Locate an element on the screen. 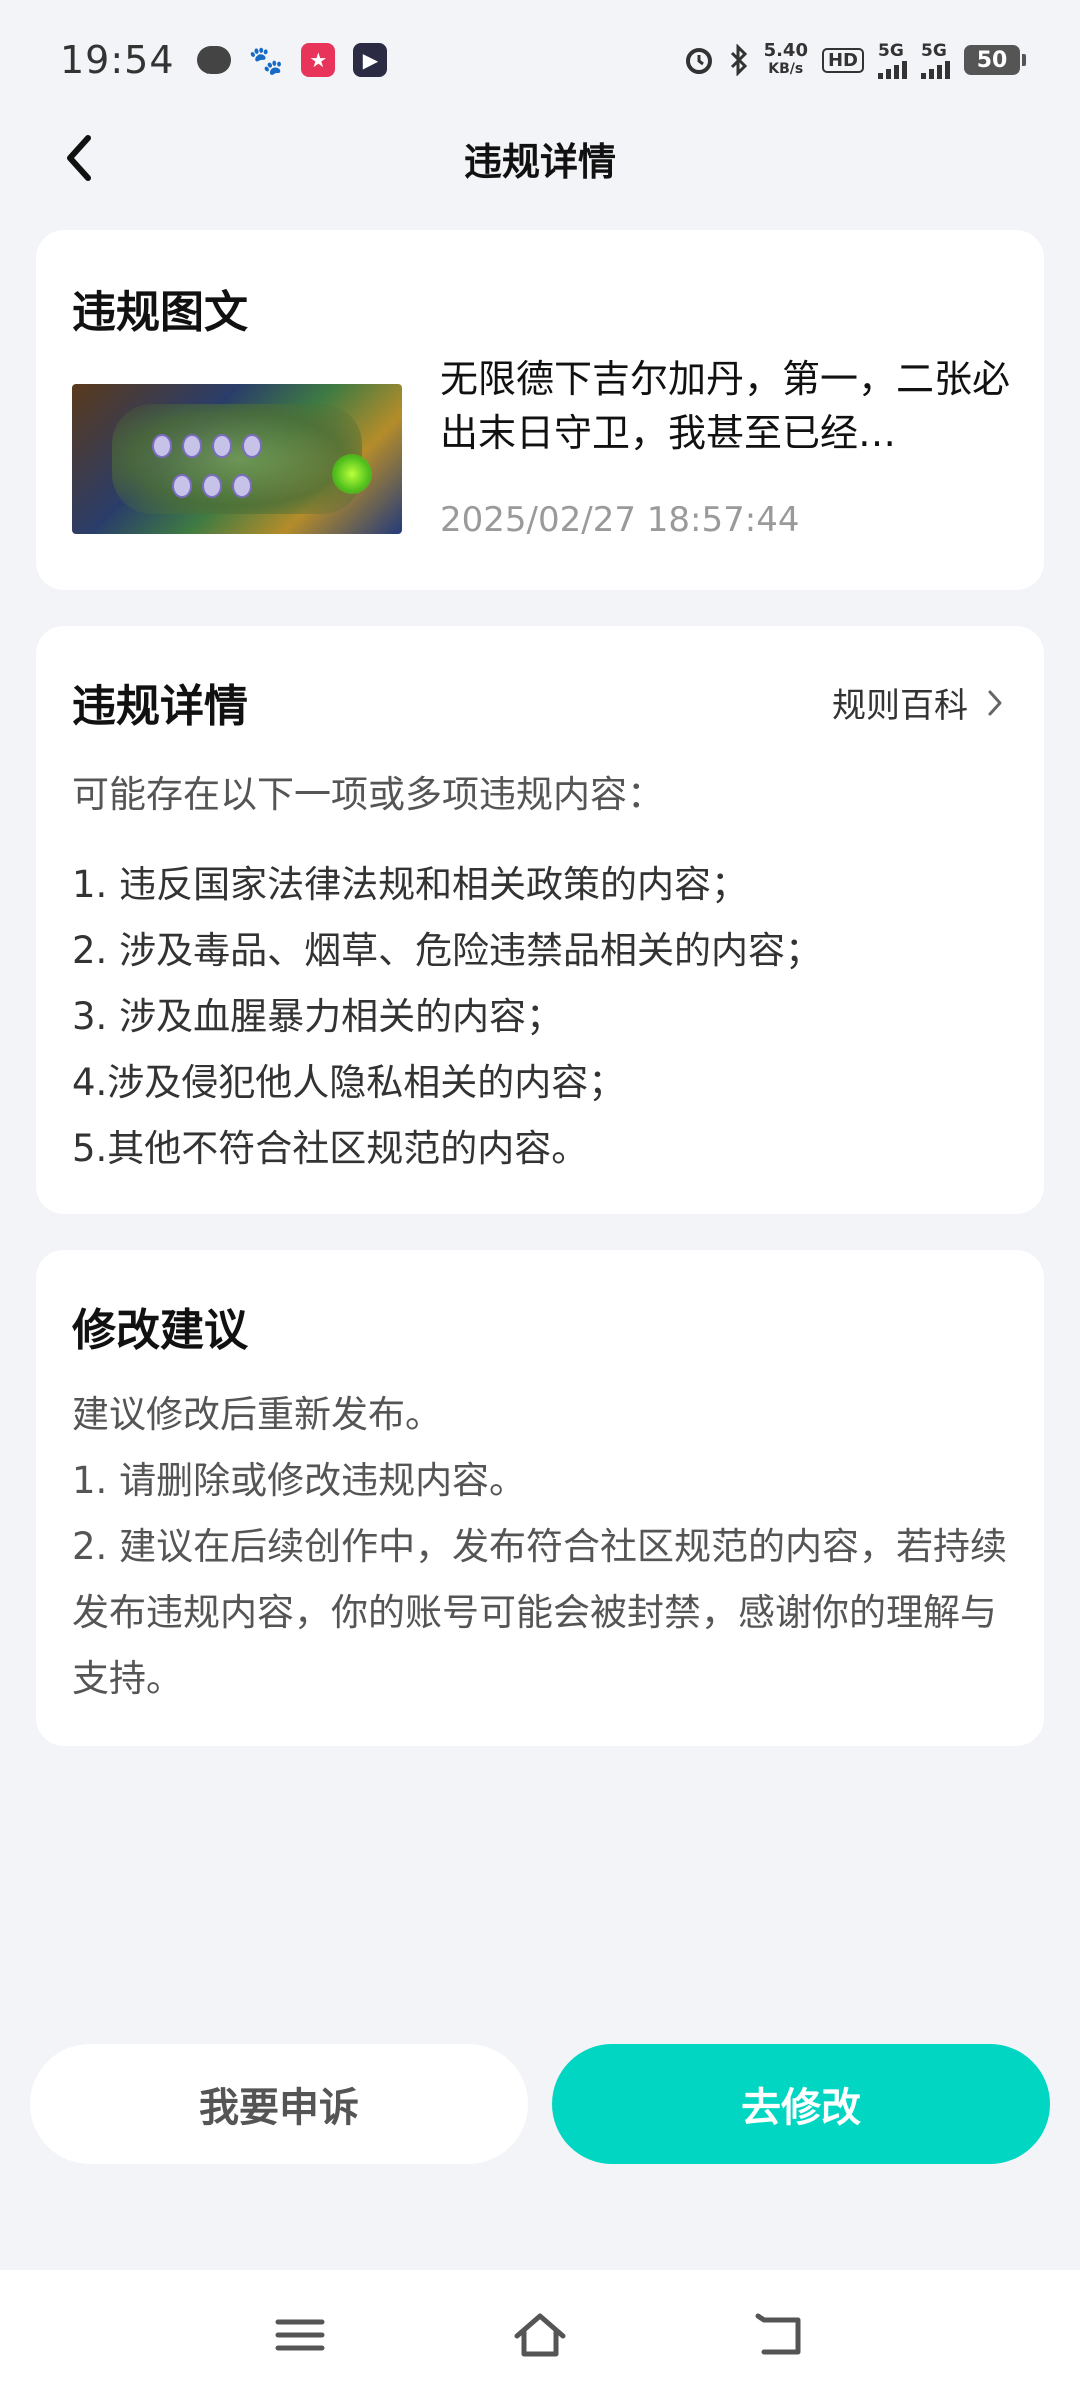  list-item: 5.其他不符合社区规范的内容。 is located at coordinates (330, 1148).